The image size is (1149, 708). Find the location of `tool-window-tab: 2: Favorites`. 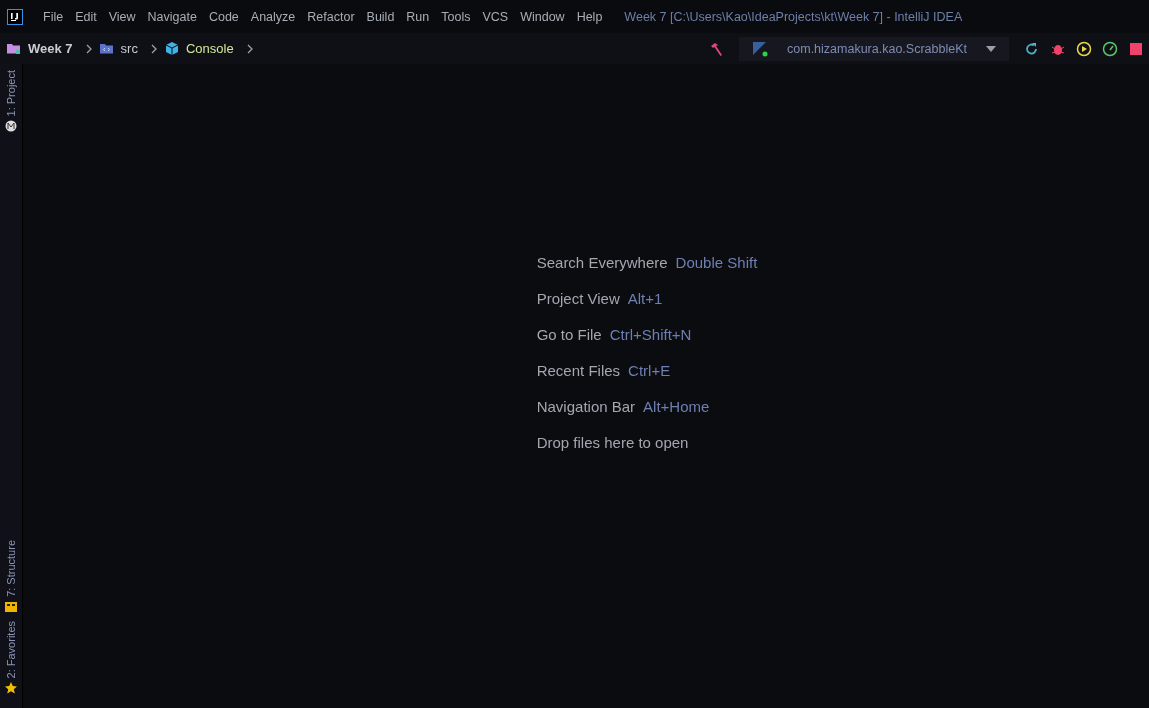

tool-window-tab: 2: Favorites is located at coordinates (11, 649).